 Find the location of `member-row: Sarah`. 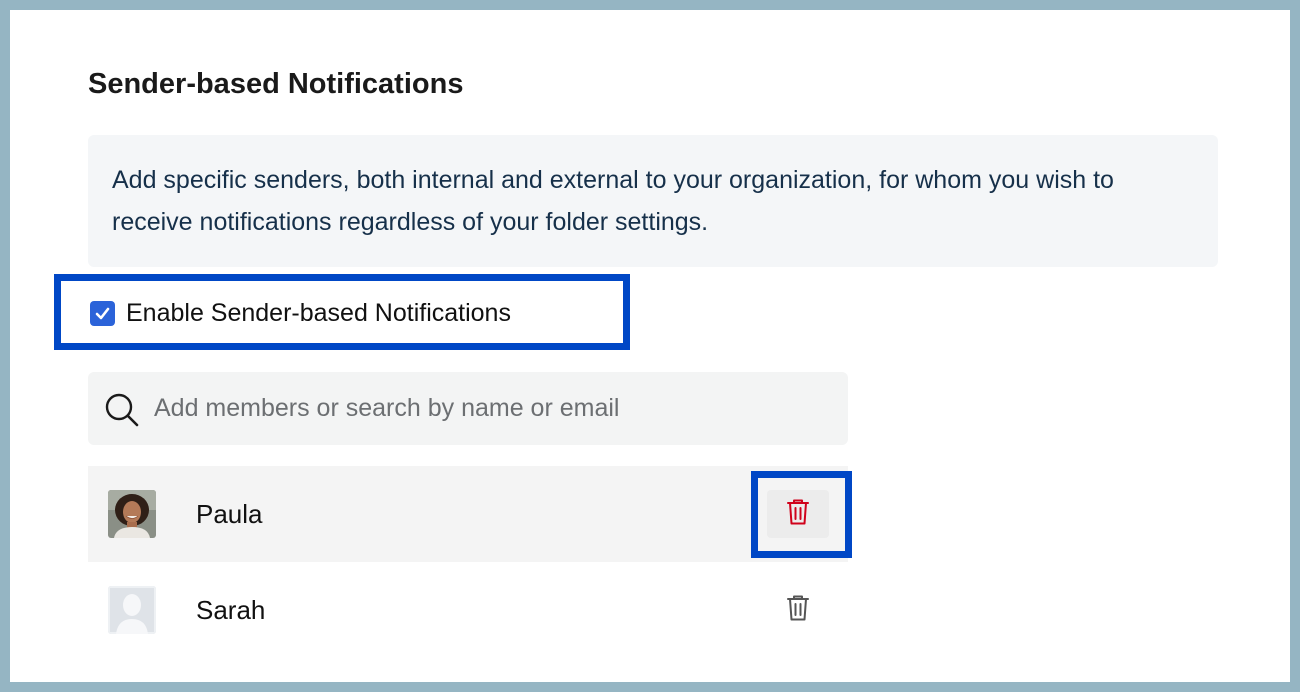

member-row: Sarah is located at coordinates (468, 610).